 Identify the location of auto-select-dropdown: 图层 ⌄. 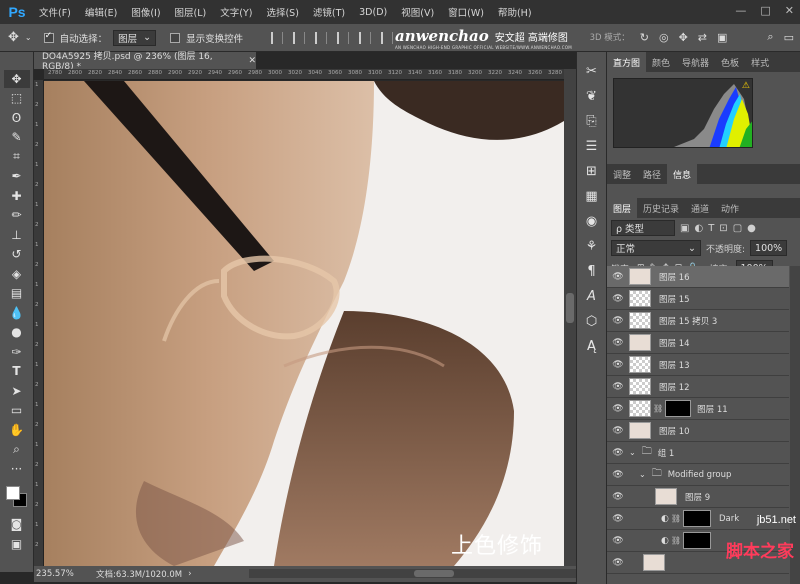
(135, 37).